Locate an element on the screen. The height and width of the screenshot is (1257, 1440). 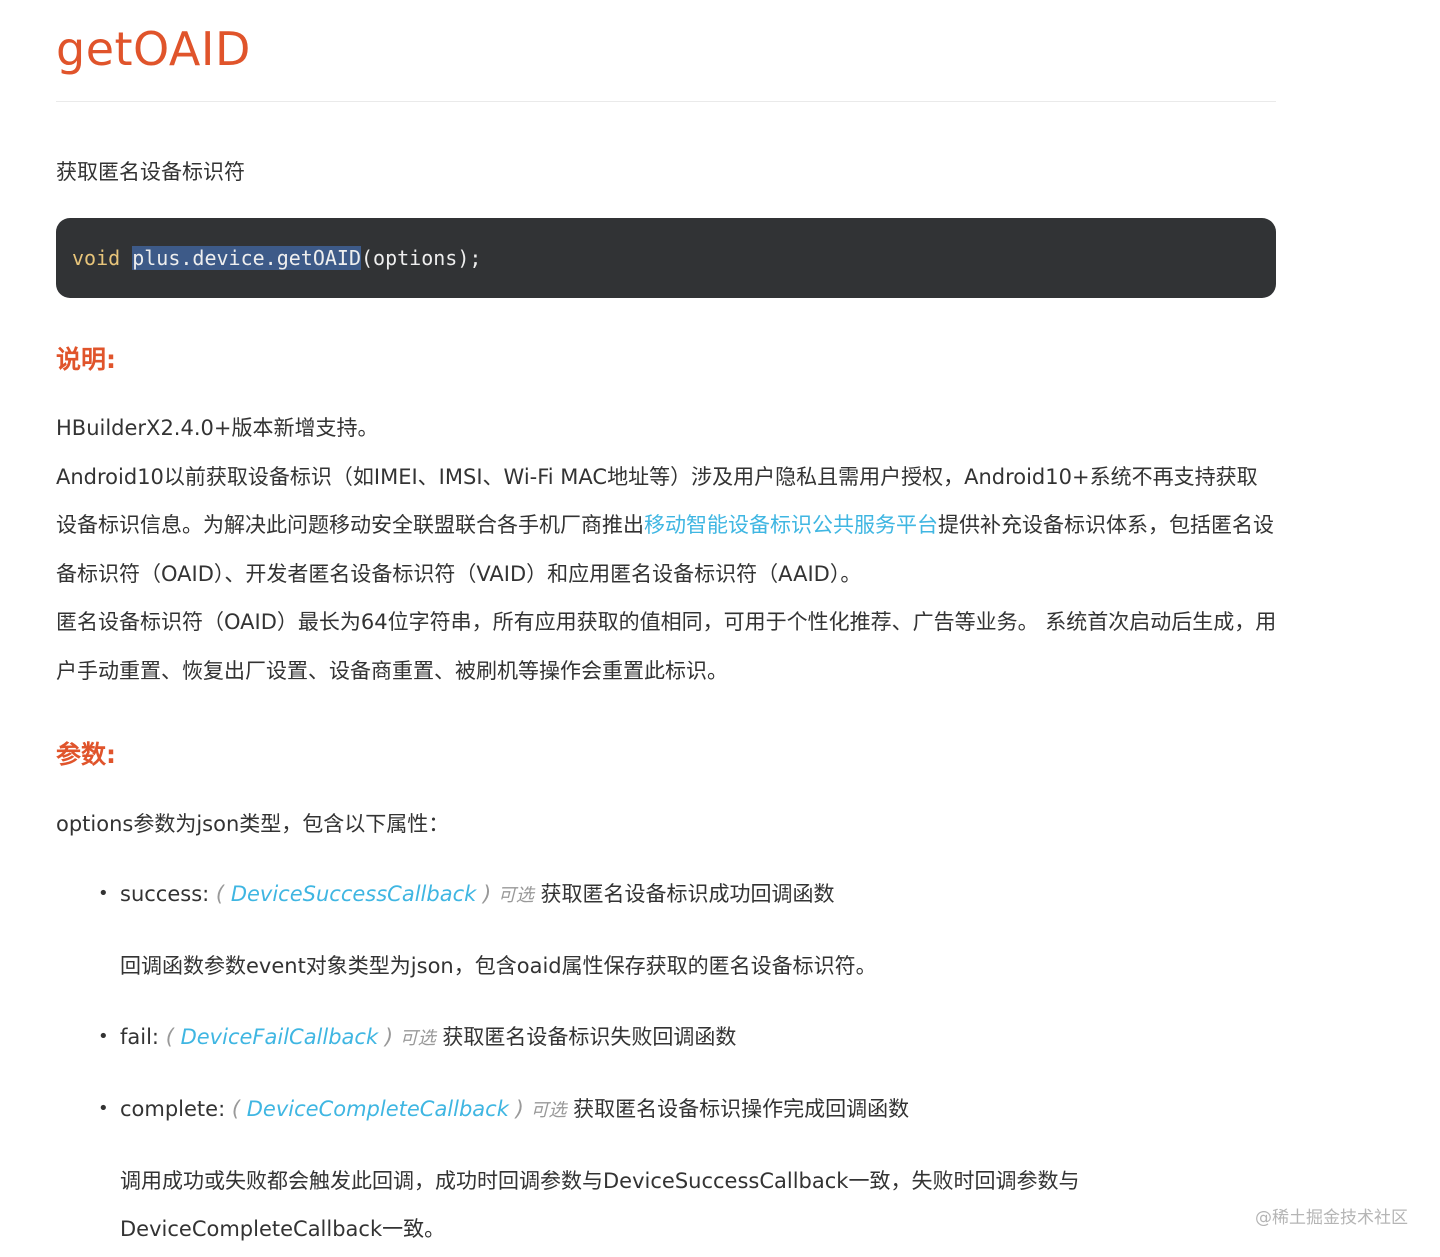
code-block: void plus.device.getOAID(options); is located at coordinates (666, 258).